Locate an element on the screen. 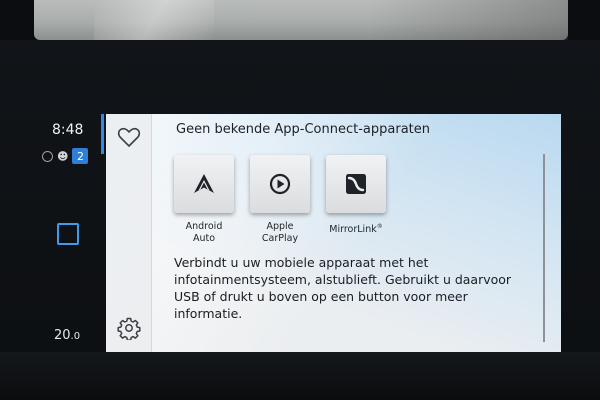 The image size is (600, 400). home-square-button is located at coordinates (68, 234).